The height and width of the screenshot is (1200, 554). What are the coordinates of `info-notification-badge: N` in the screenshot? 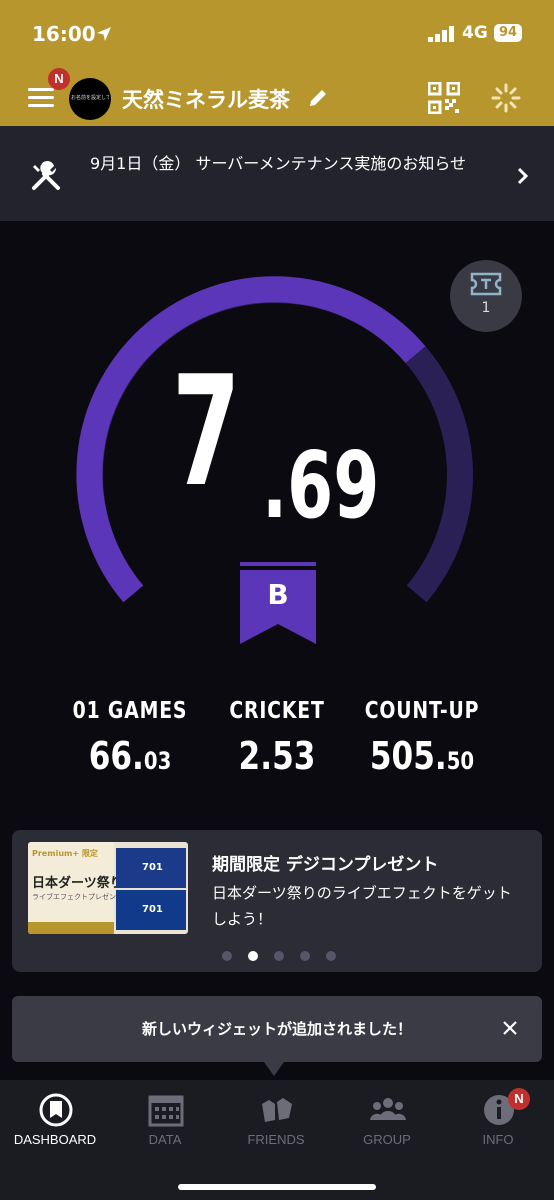 It's located at (519, 1099).